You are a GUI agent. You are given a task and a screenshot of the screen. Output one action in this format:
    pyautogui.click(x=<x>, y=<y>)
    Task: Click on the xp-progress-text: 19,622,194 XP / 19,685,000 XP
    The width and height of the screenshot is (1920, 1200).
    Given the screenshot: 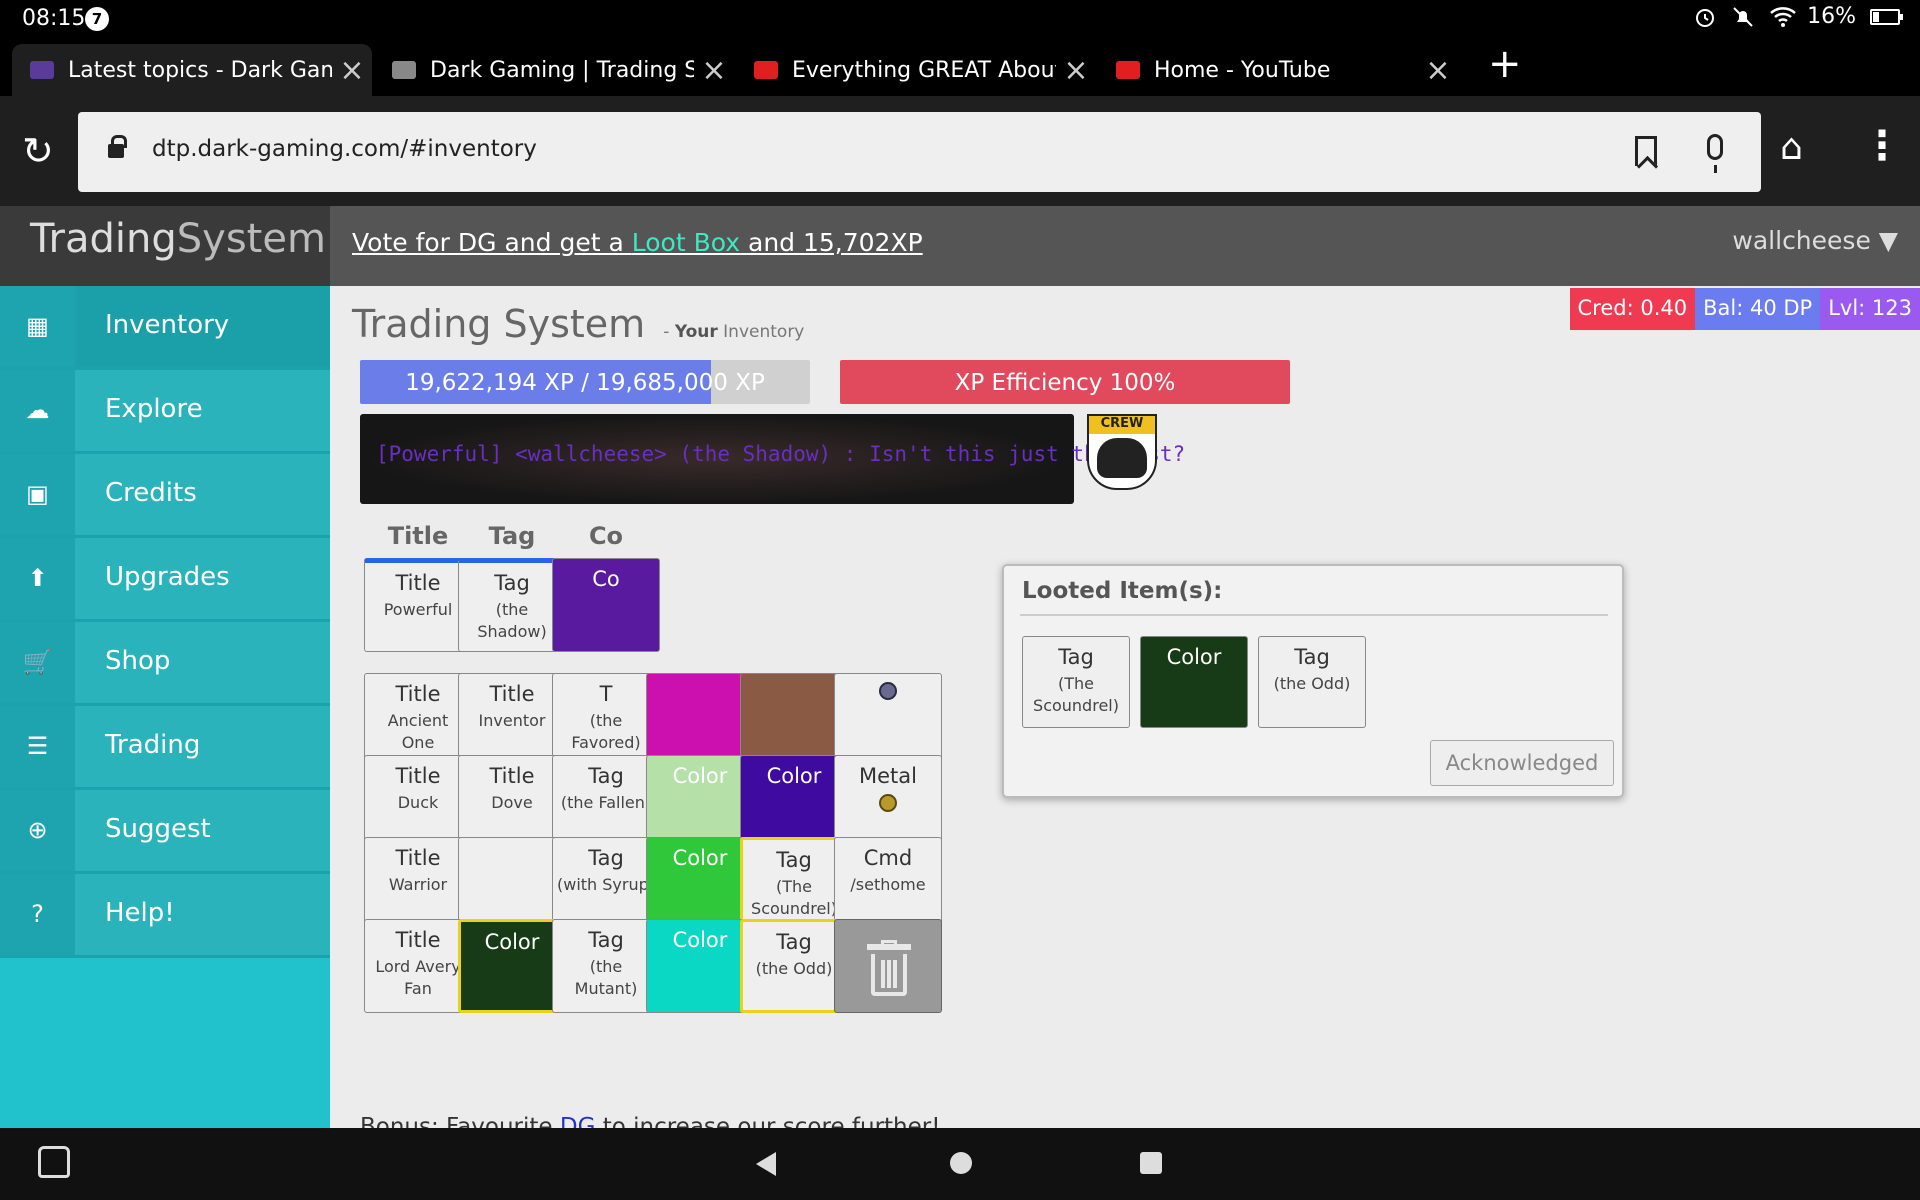 What is the action you would take?
    pyautogui.click(x=585, y=383)
    